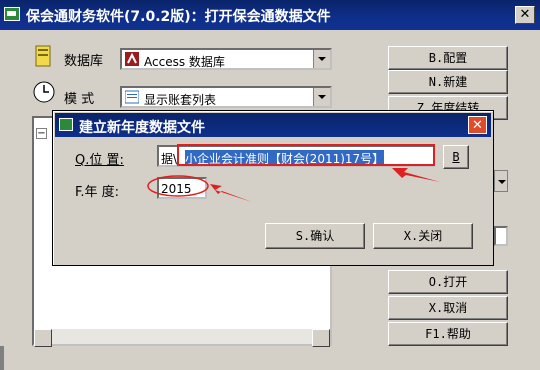 The image size is (540, 370). What do you see at coordinates (2, 358) in the screenshot?
I see `window-edge` at bounding box center [2, 358].